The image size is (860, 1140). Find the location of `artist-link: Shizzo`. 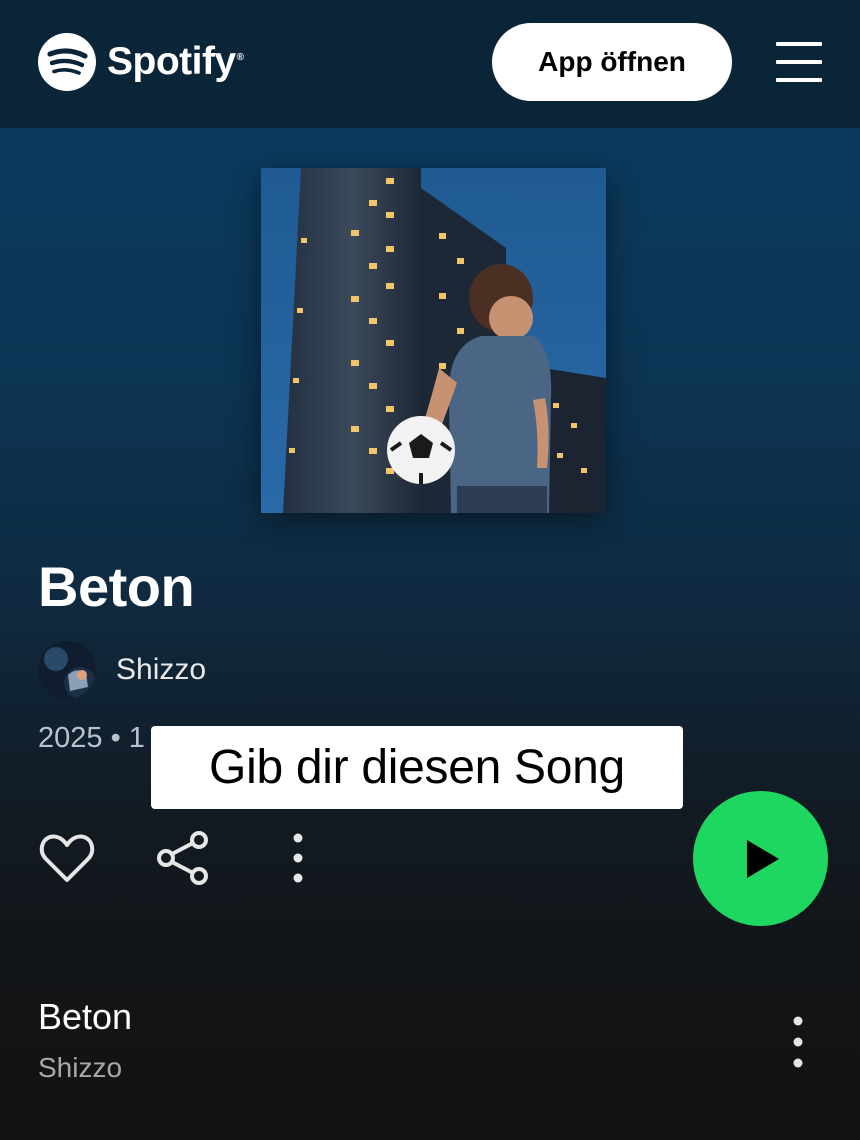

artist-link: Shizzo is located at coordinates (122, 670).